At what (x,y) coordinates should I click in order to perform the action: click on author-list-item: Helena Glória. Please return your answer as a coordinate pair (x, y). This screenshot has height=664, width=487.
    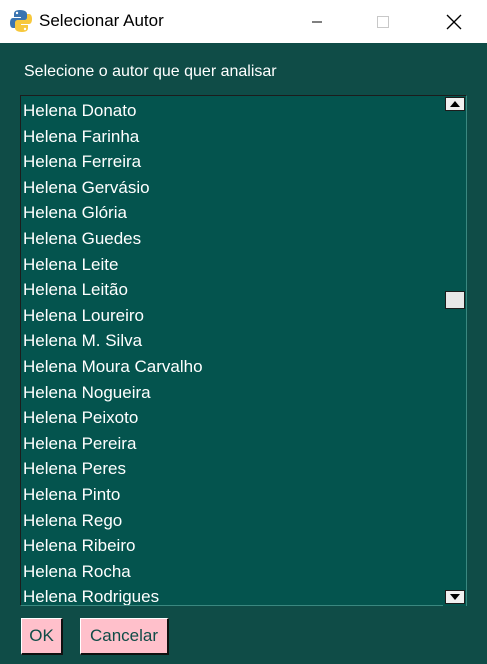
    Looking at the image, I should click on (232, 213).